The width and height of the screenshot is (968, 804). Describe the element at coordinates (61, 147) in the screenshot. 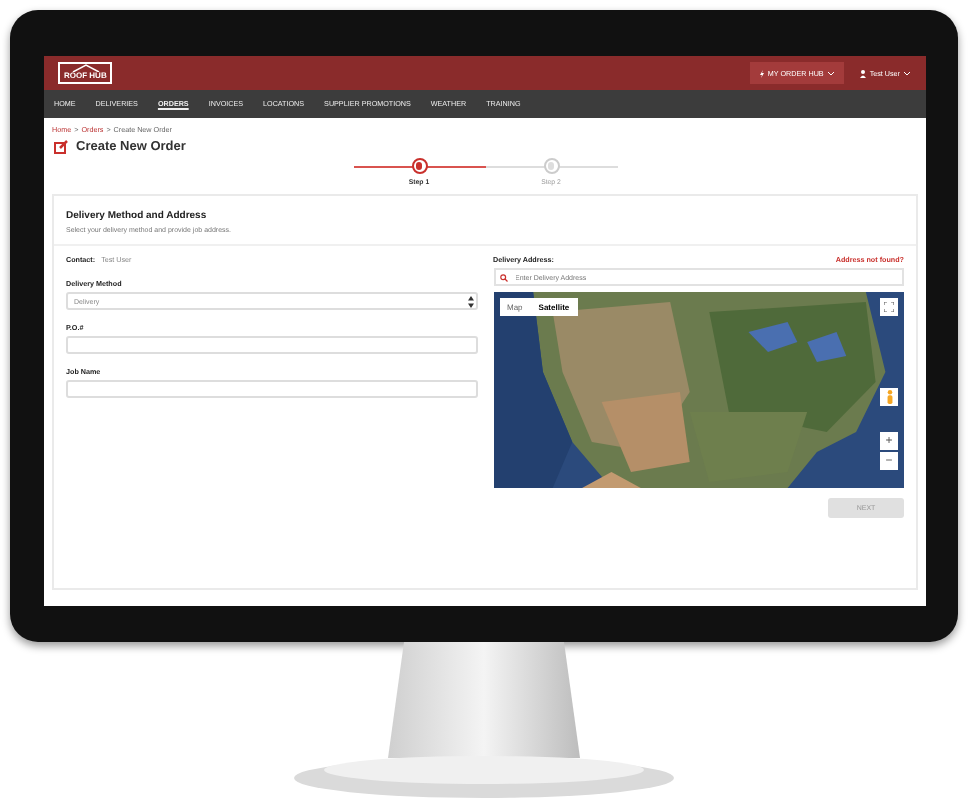

I see `edit-icon` at that location.